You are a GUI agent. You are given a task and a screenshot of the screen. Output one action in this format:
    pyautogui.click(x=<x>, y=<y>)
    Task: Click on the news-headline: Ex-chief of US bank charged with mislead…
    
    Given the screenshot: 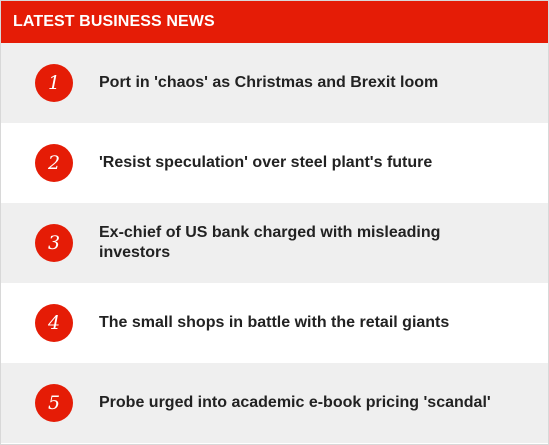 What is the action you would take?
    pyautogui.click(x=270, y=242)
    